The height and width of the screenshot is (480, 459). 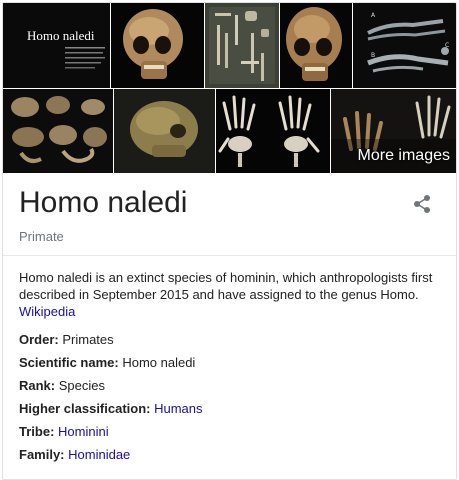 What do you see at coordinates (37, 385) in the screenshot?
I see `fact-label: Rank:` at bounding box center [37, 385].